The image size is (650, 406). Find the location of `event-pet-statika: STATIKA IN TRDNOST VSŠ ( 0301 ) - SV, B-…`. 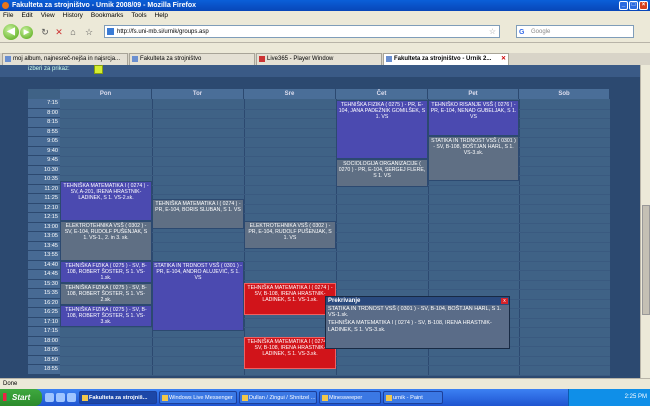

event-pet-statika: STATIKA IN TRDNOST VSŠ ( 0301 ) - SV, B-… is located at coordinates (473, 158).